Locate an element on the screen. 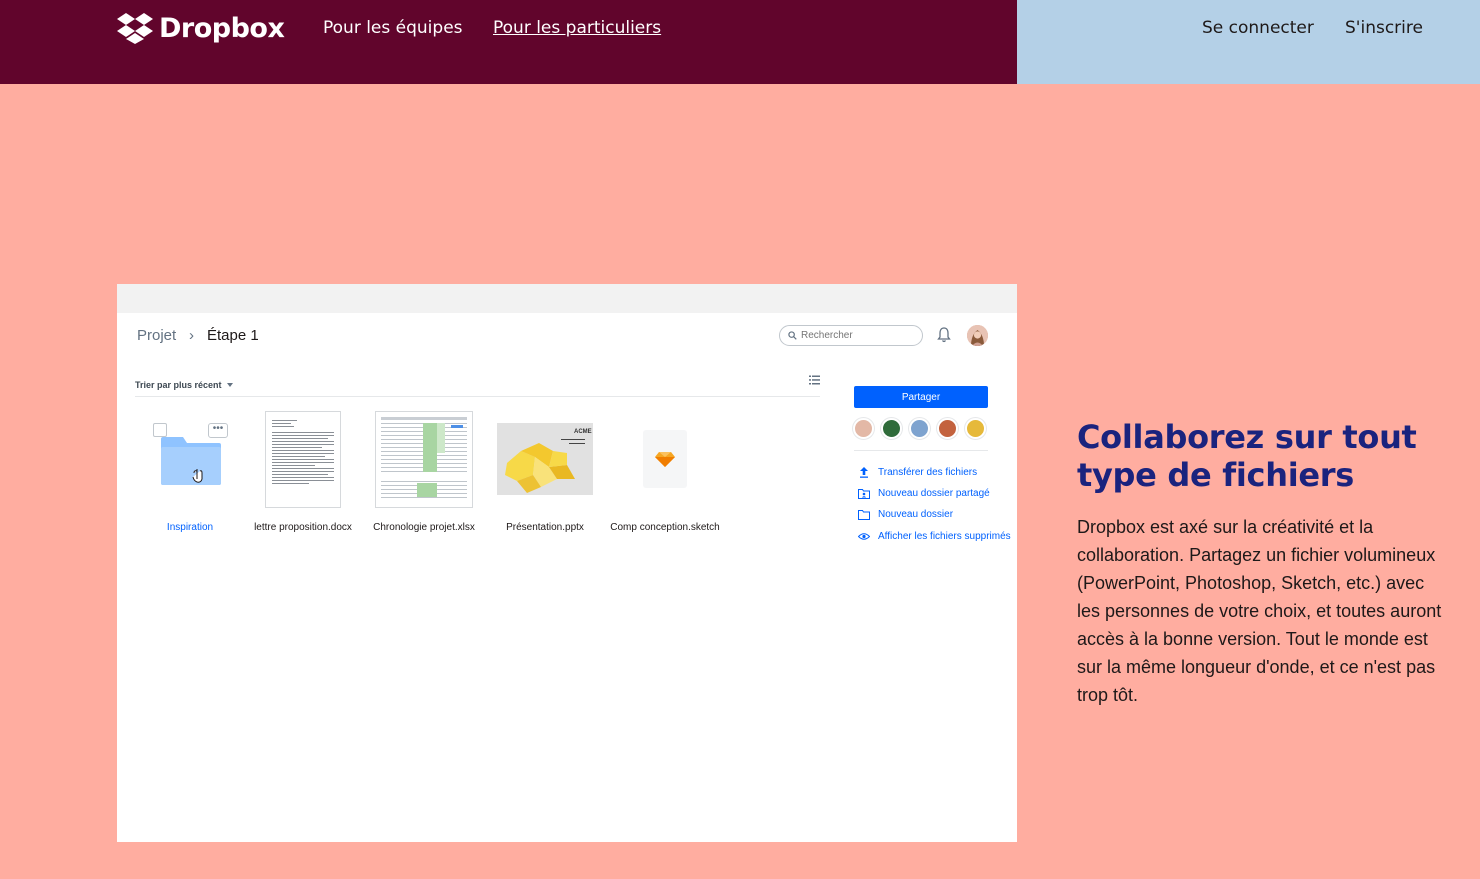 This screenshot has width=1480, height=879. sort-label: Trier par plus récent is located at coordinates (178, 385).